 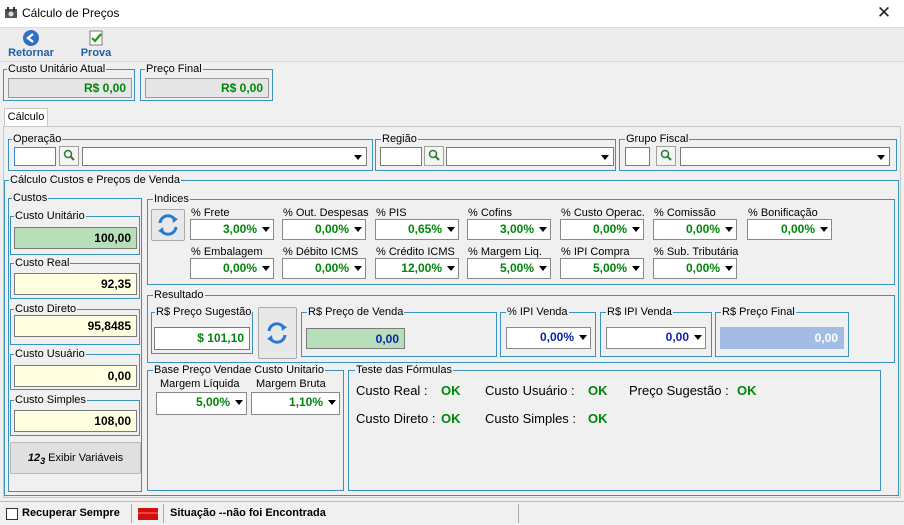 What do you see at coordinates (224, 156) in the screenshot?
I see `operacao-select` at bounding box center [224, 156].